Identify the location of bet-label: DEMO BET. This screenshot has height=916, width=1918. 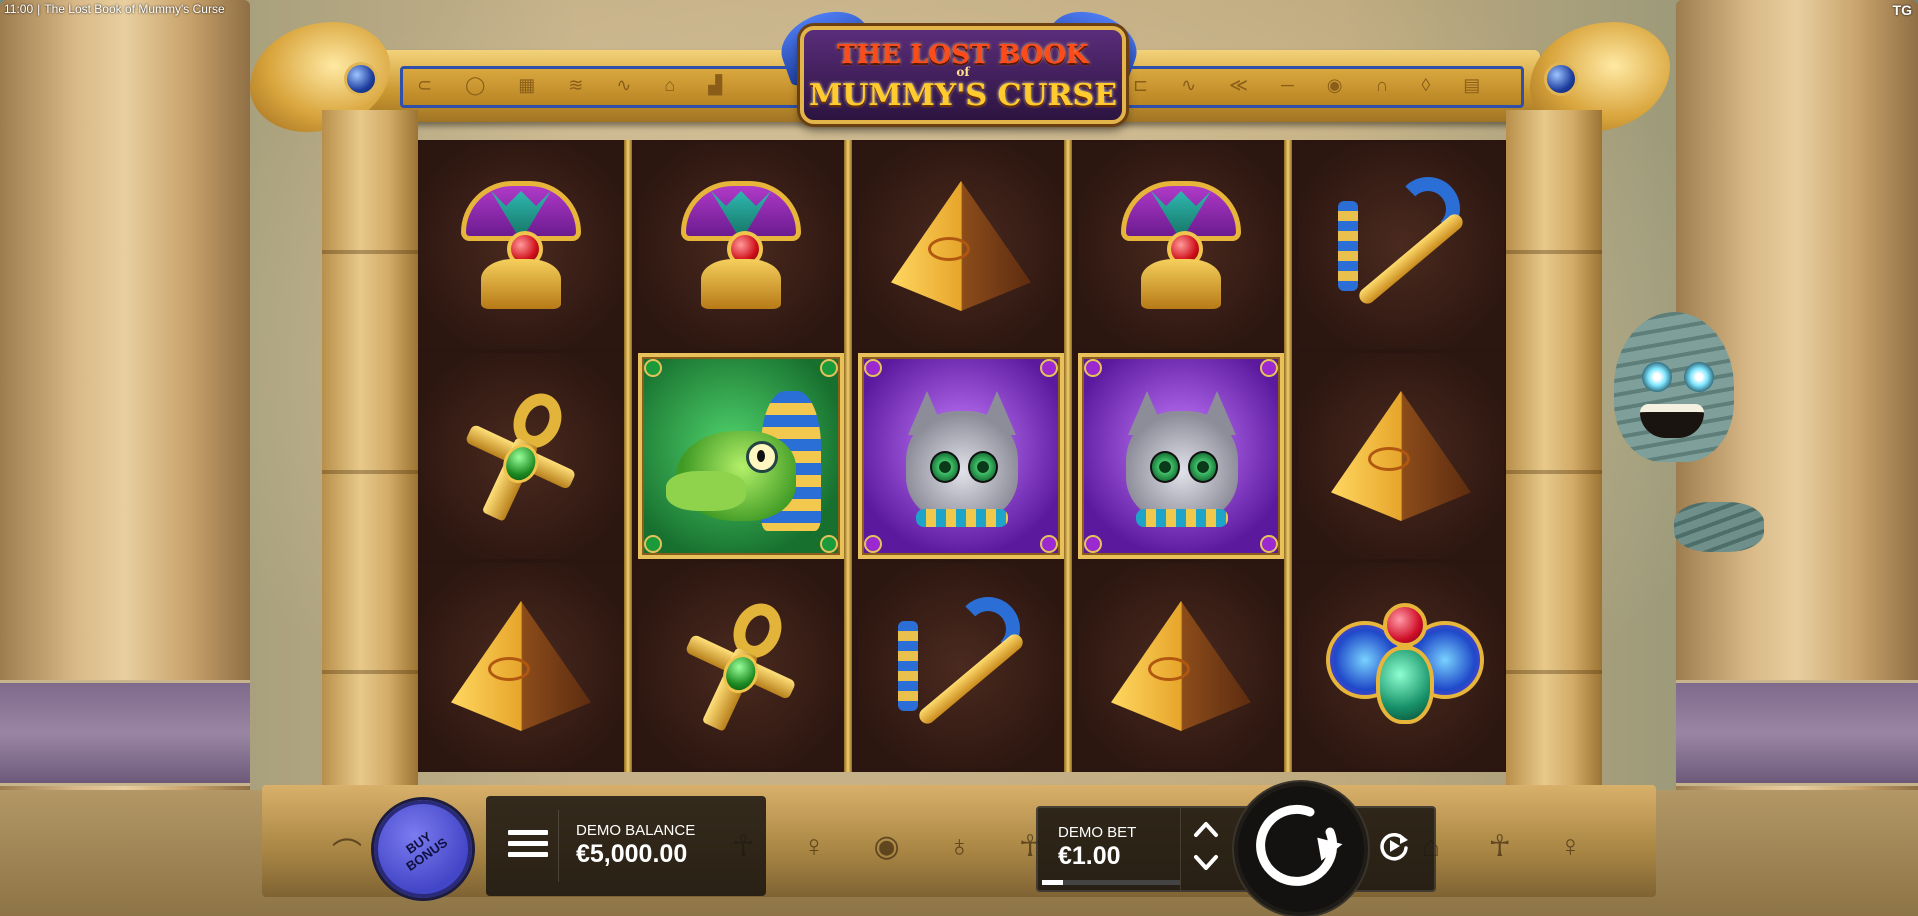
(1097, 832).